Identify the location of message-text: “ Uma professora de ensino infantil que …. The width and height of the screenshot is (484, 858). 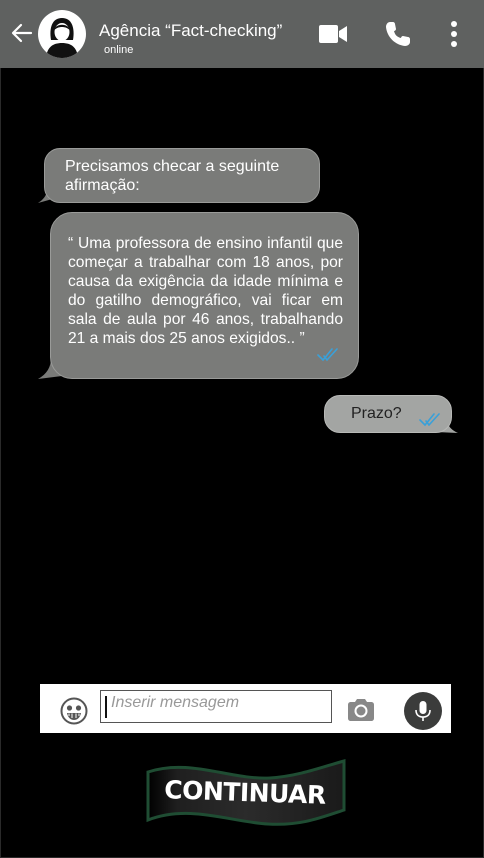
(205, 291).